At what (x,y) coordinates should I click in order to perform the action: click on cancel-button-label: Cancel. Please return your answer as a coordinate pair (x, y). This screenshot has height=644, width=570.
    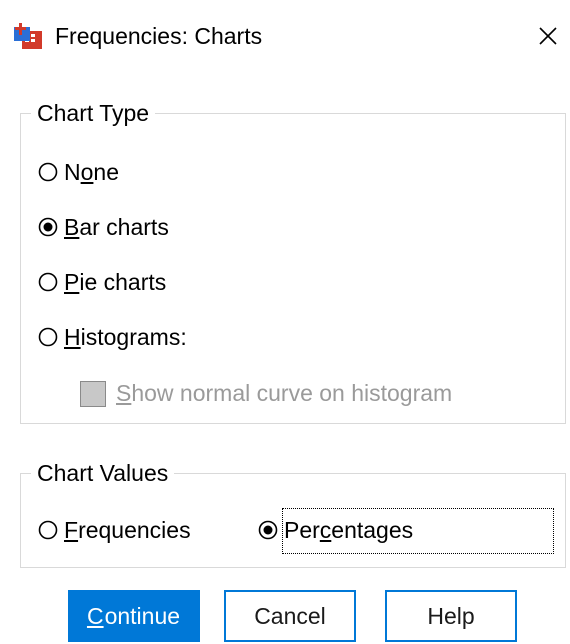
    Looking at the image, I should click on (290, 615).